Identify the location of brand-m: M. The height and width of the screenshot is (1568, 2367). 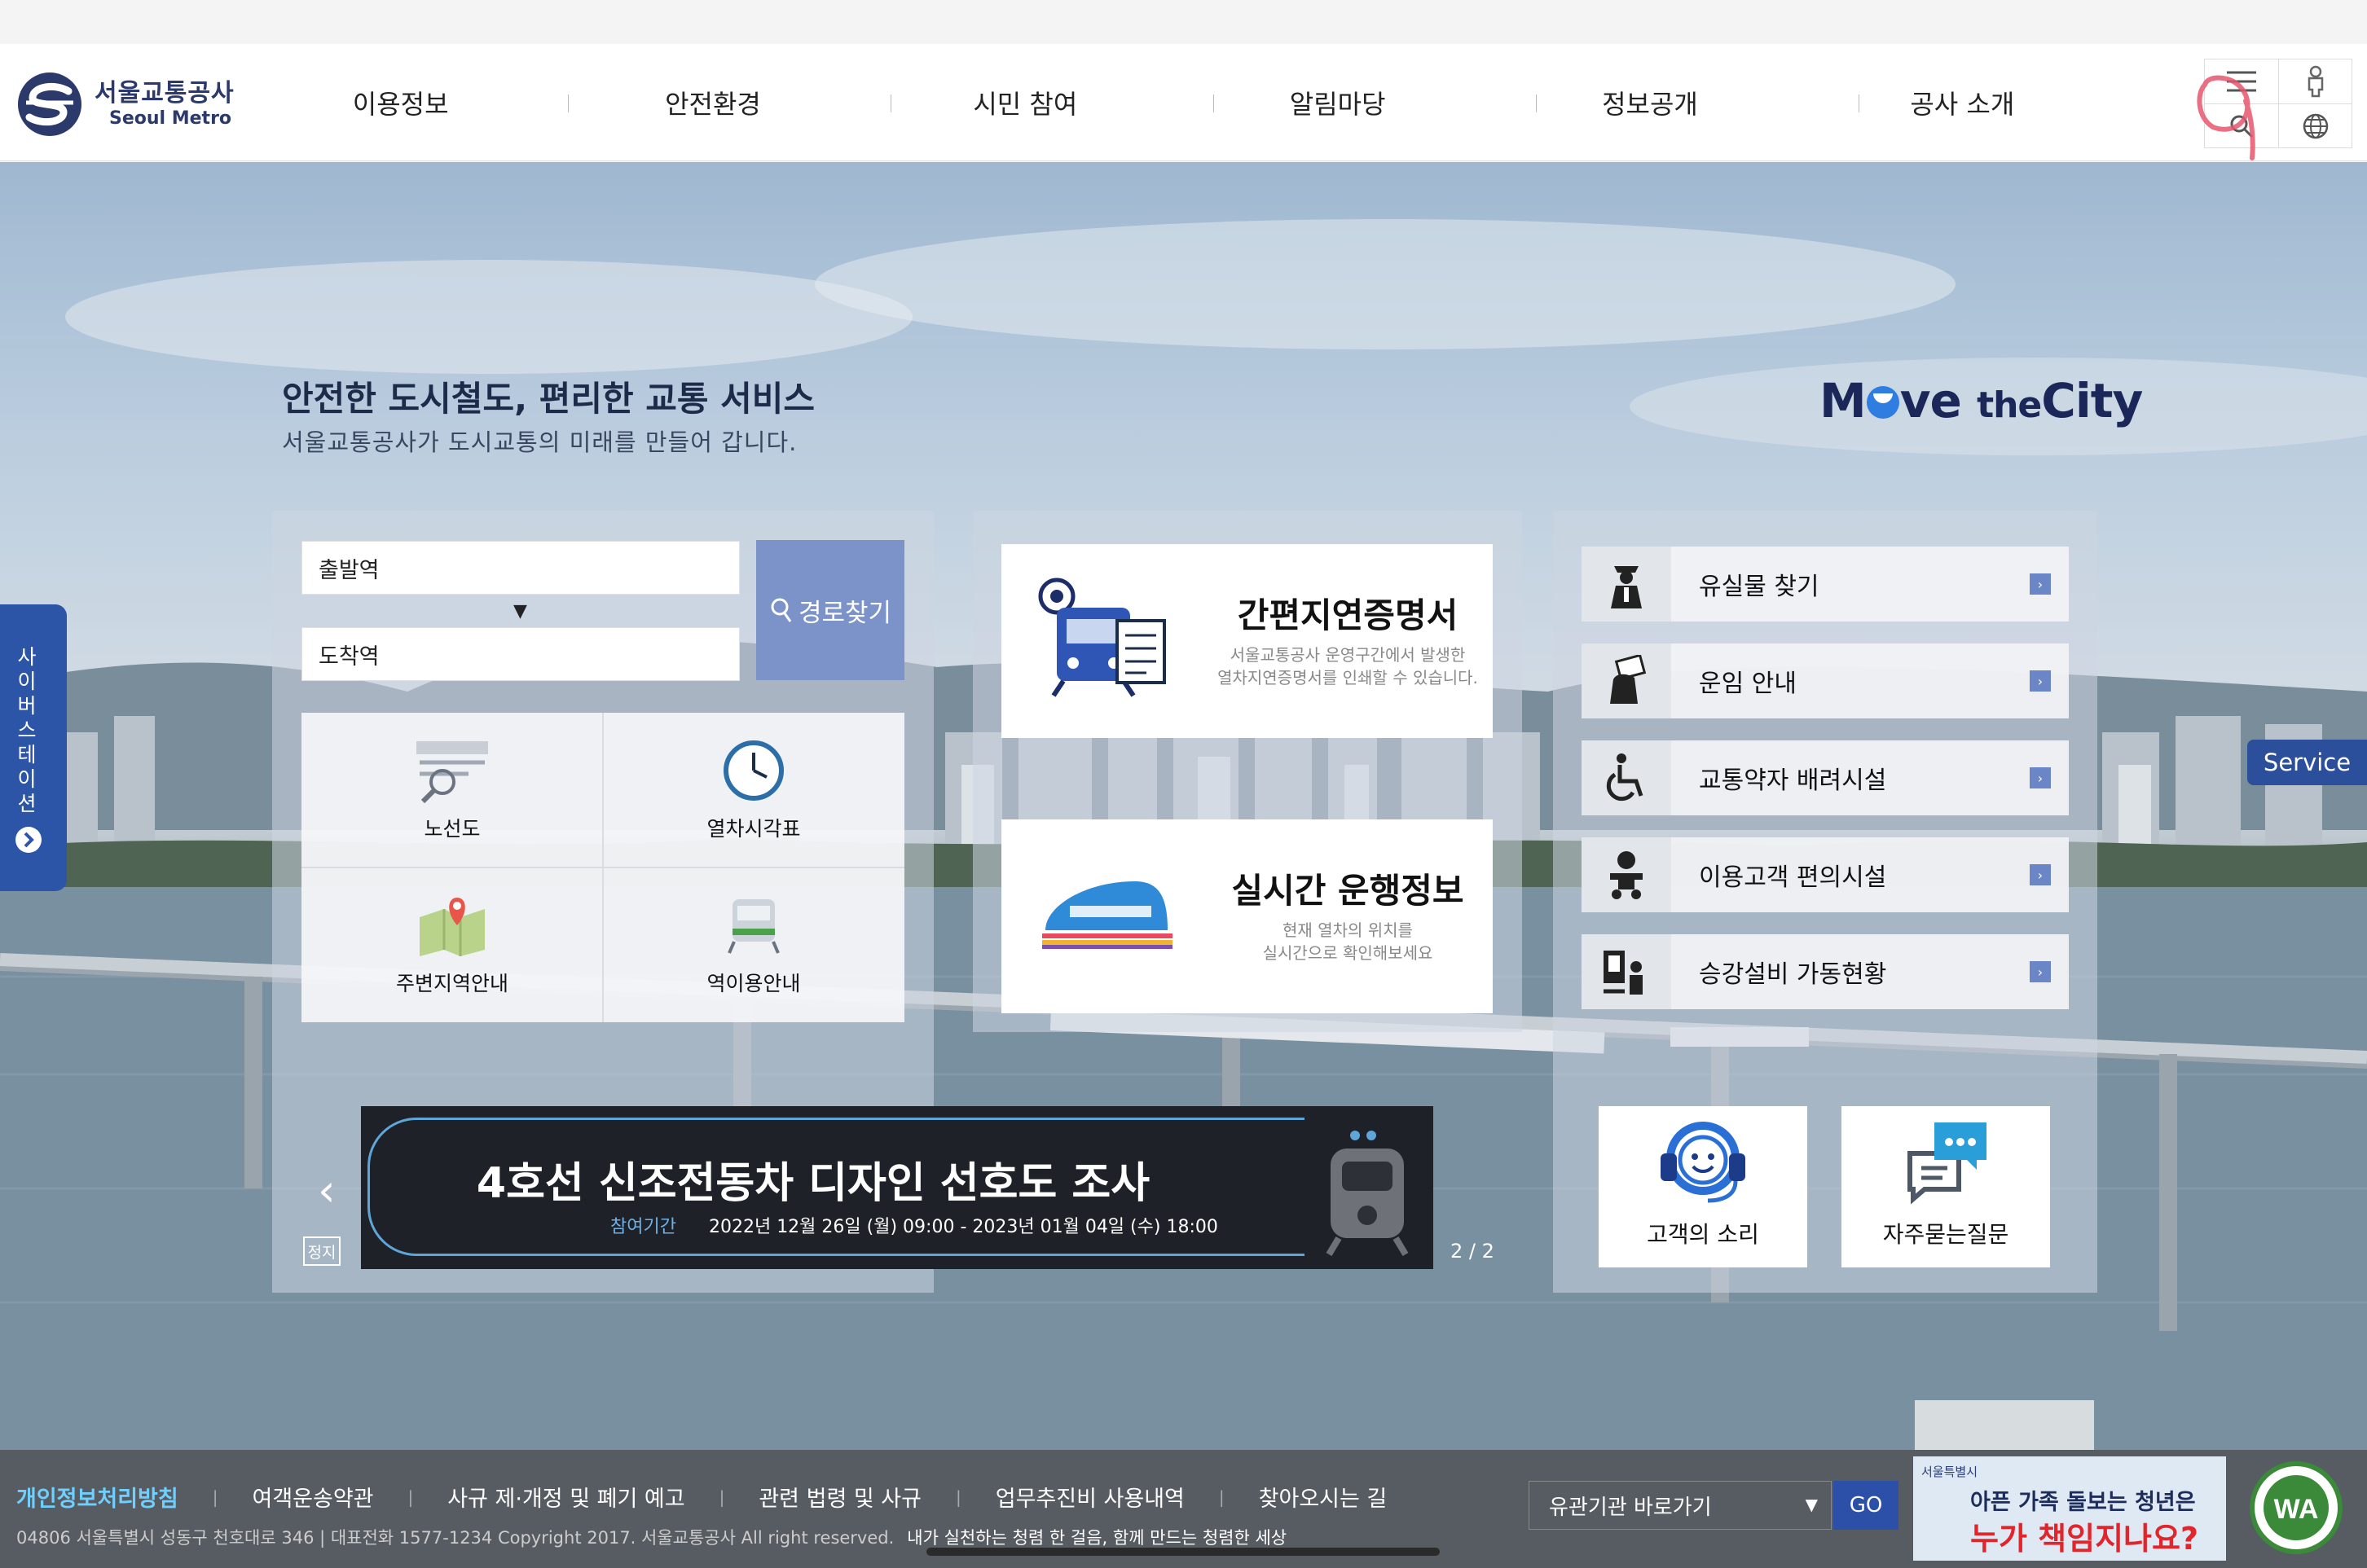
(1843, 400).